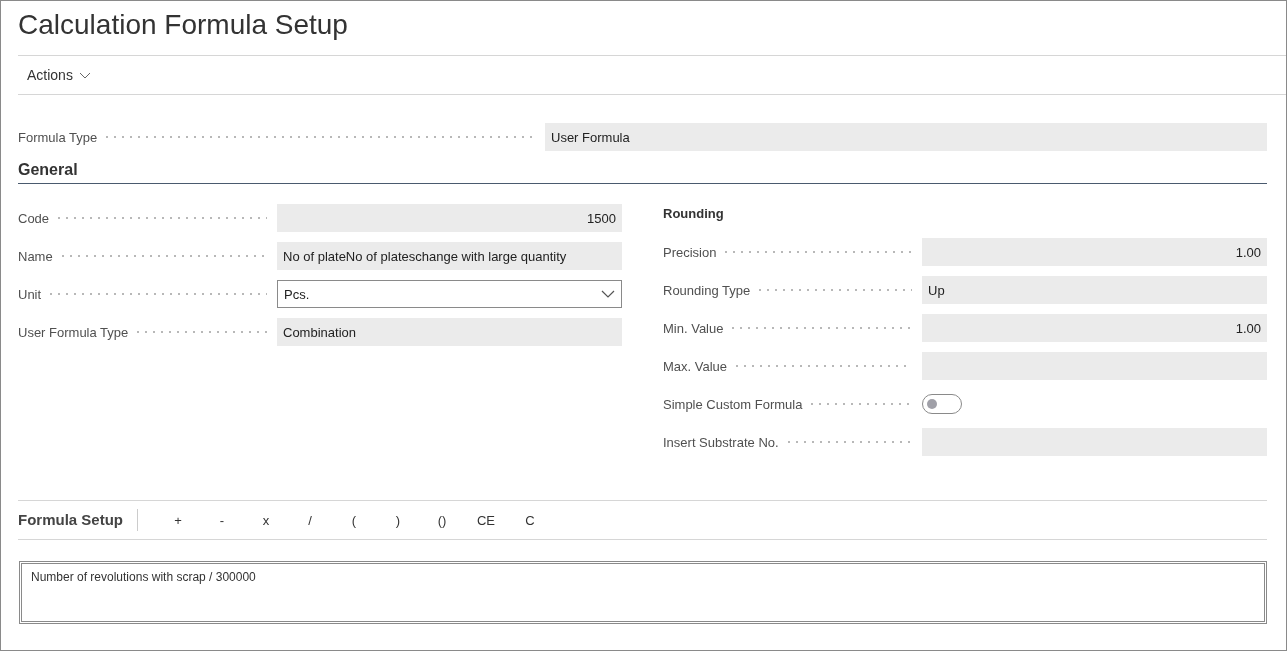 The height and width of the screenshot is (651, 1287). I want to click on operator-button: (), so click(442, 520).